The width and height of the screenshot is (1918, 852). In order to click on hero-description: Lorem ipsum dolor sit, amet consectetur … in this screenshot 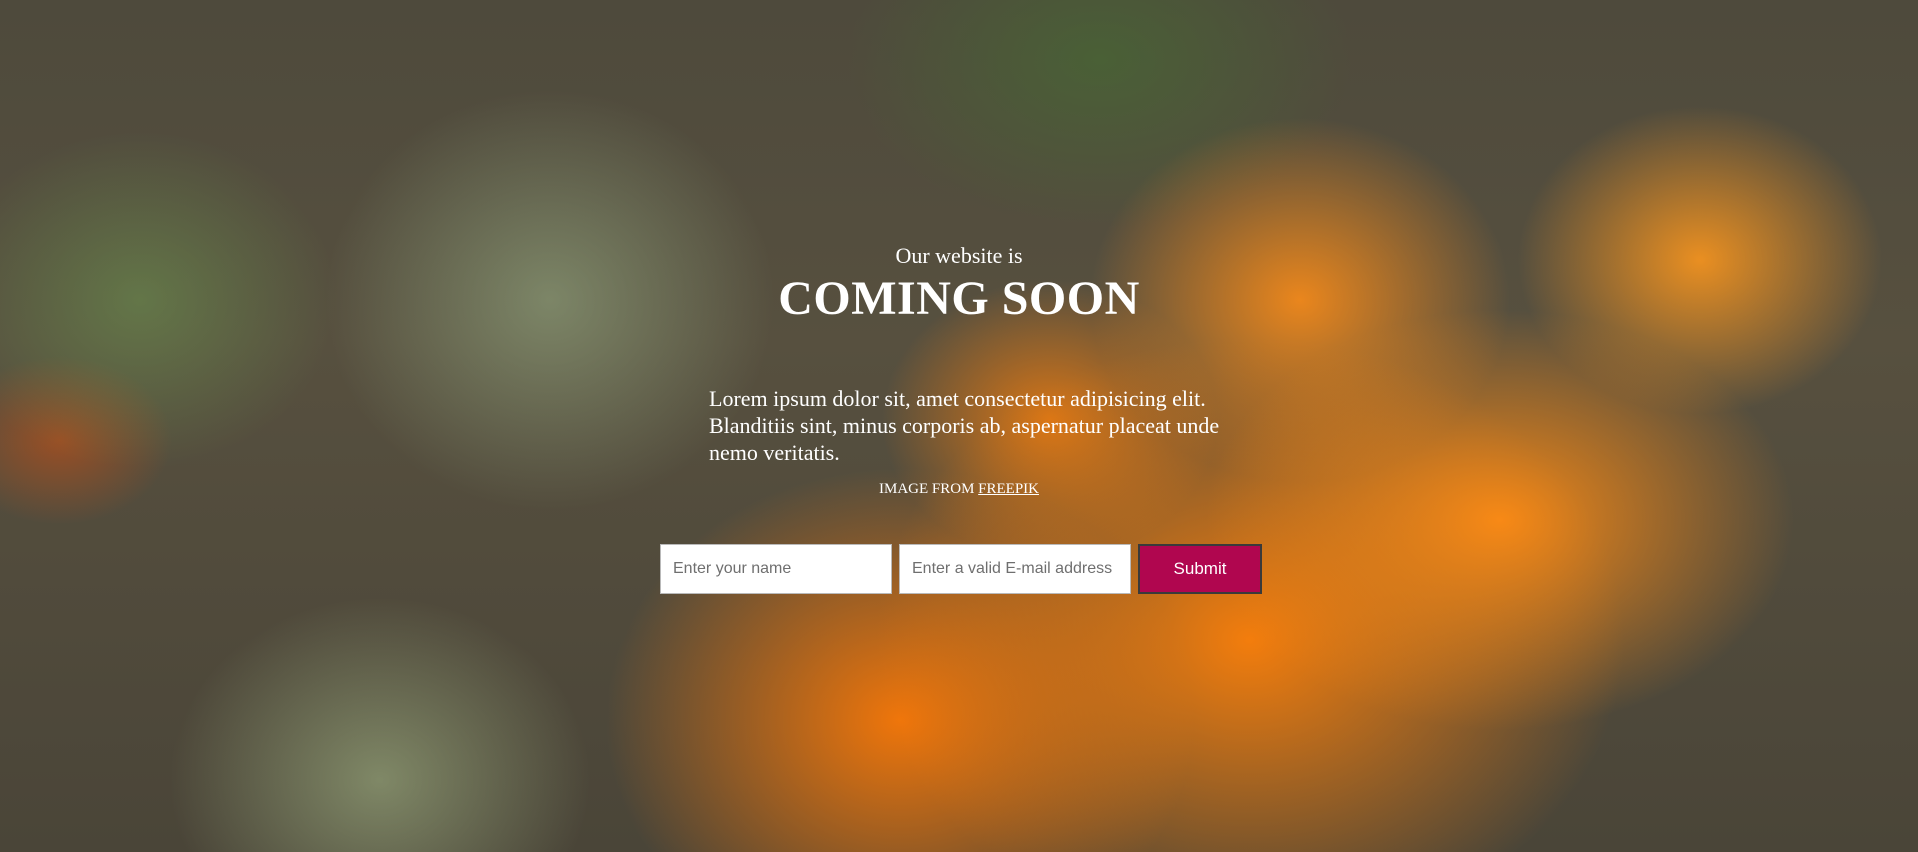, I will do `click(964, 425)`.